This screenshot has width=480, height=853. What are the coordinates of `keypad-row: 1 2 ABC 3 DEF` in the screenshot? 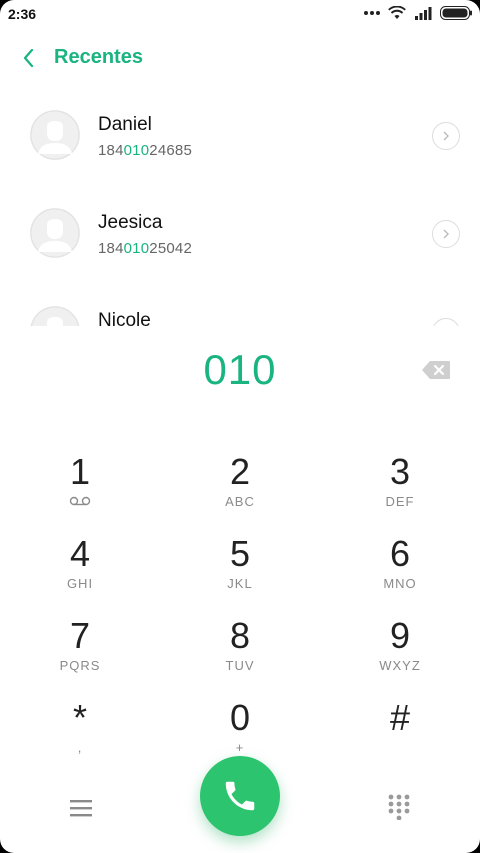 It's located at (240, 491).